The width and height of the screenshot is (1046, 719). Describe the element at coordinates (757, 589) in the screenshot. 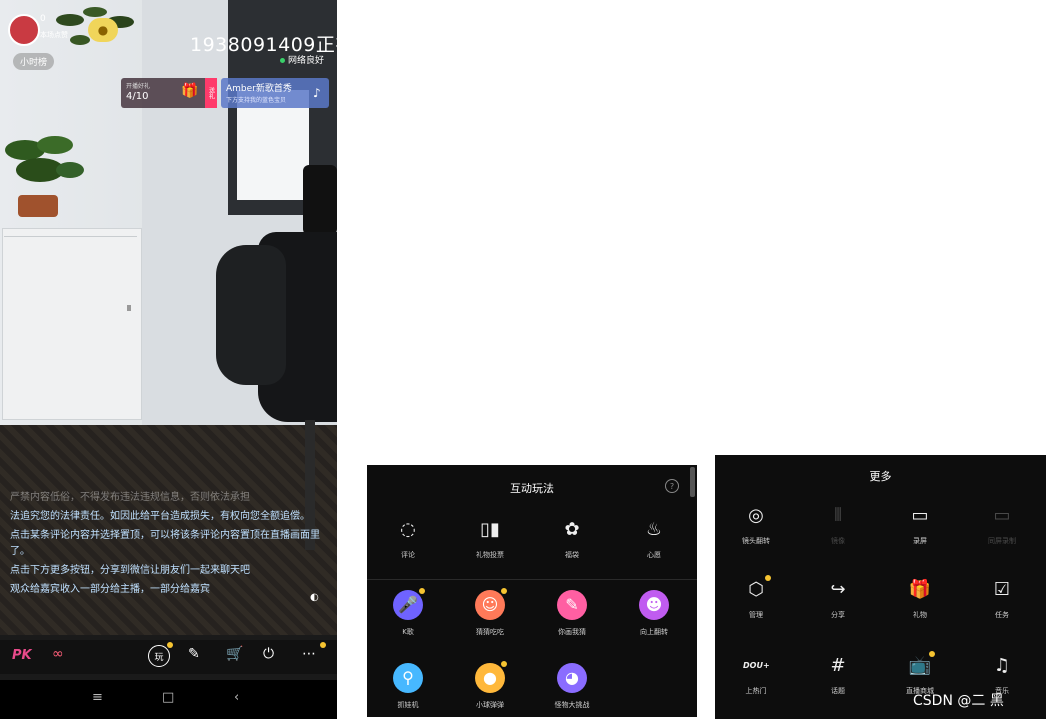

I see `manage-icon: ⬡` at that location.